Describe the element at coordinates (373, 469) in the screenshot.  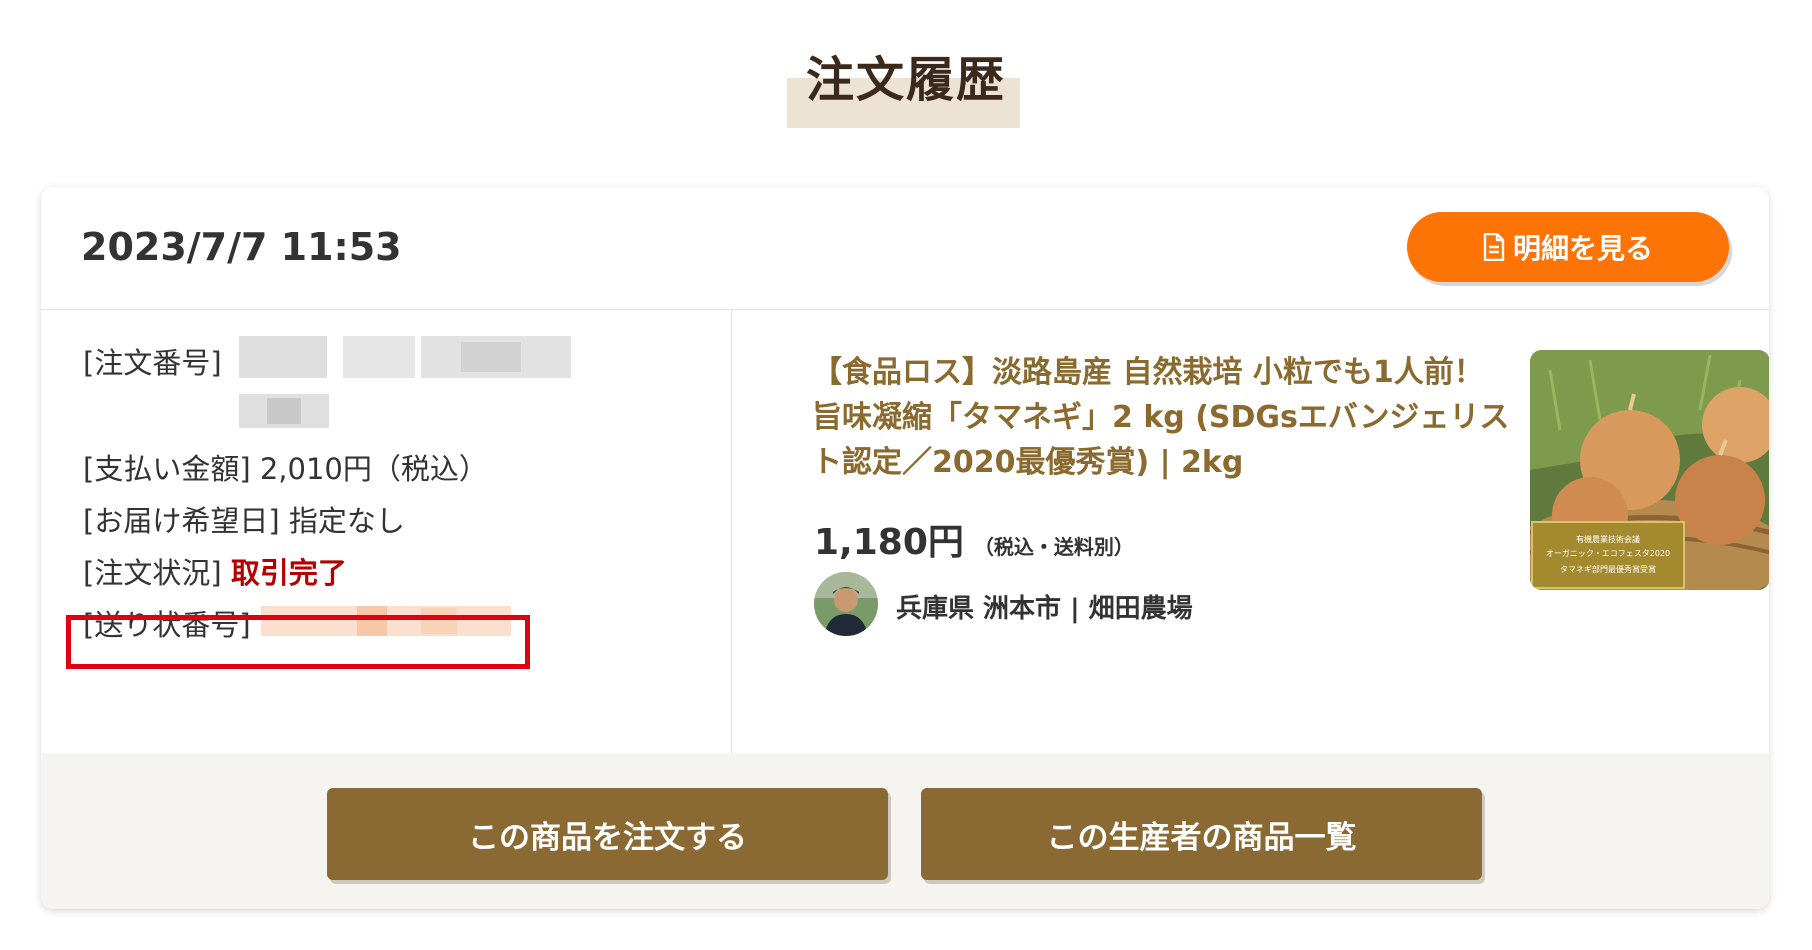
I see `payment-value: 2,010円（税込）` at that location.